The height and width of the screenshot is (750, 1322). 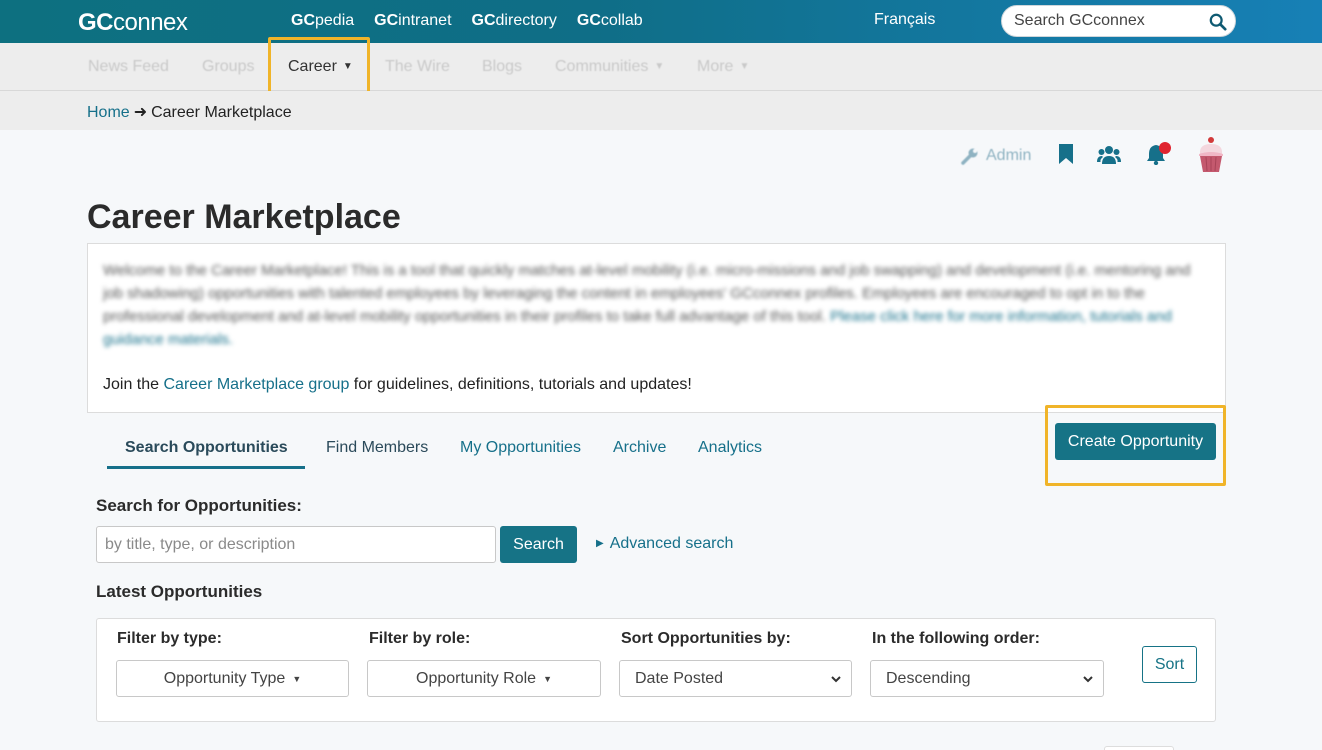 I want to click on advanced-search-toggle: ▶ Advanced search, so click(x=664, y=544).